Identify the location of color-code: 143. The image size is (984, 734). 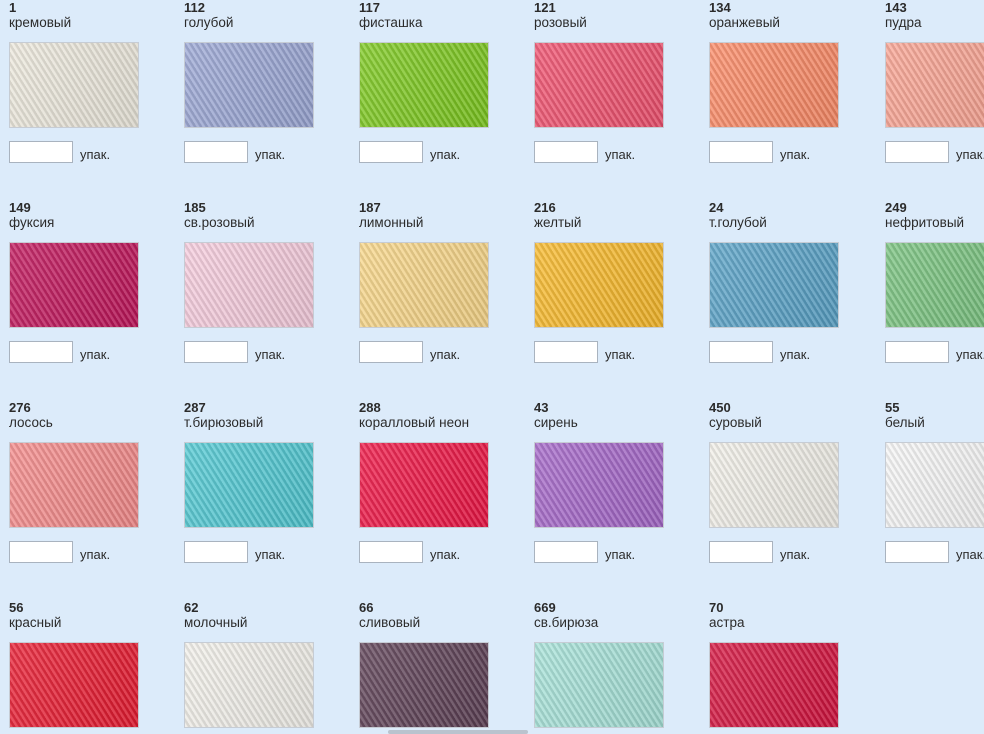
(896, 7).